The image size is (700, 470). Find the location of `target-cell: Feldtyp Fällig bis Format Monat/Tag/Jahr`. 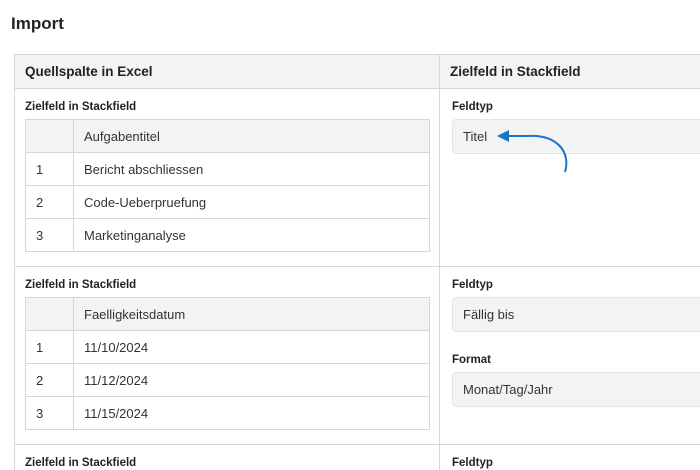

target-cell: Feldtyp Fällig bis Format Monat/Tag/Jahr is located at coordinates (570, 355).